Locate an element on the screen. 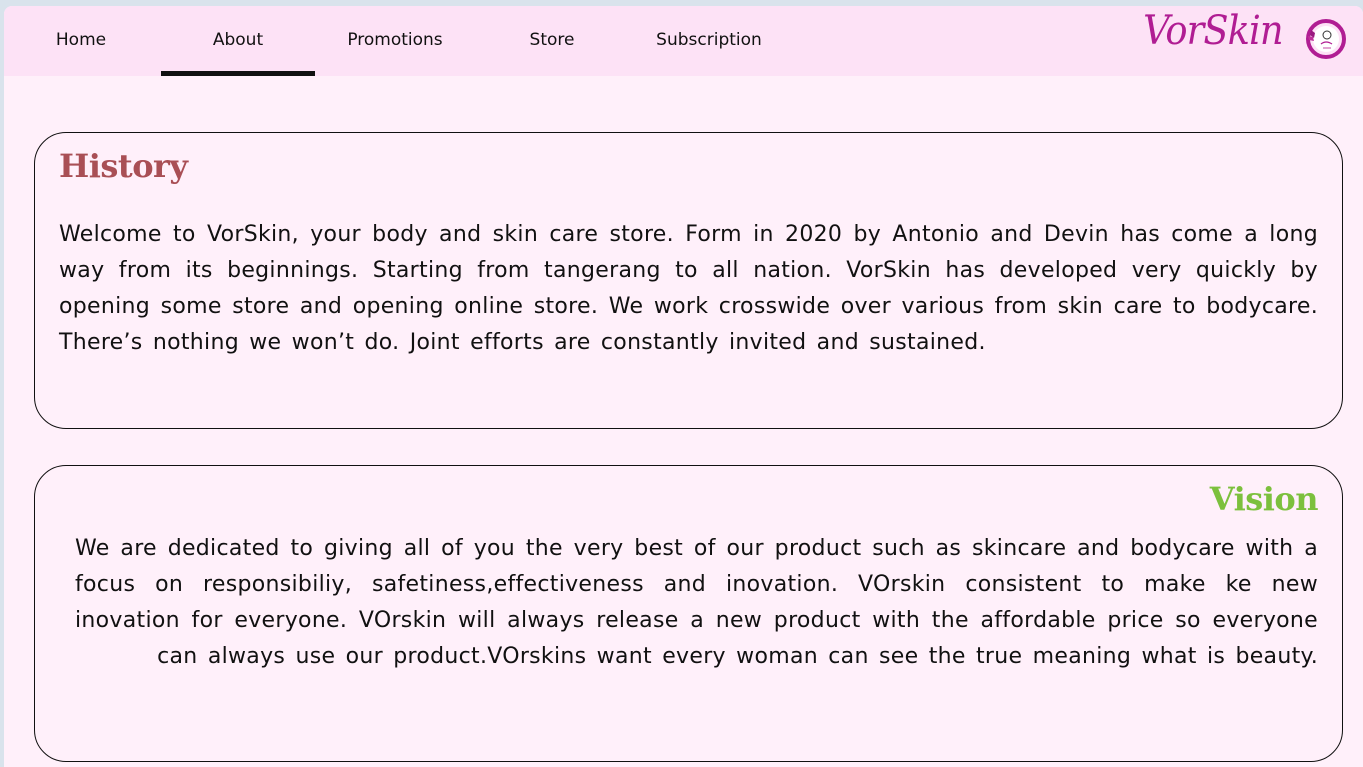 Image resolution: width=1363 pixels, height=767 pixels. nav-promotions: Promotions is located at coordinates (395, 41).